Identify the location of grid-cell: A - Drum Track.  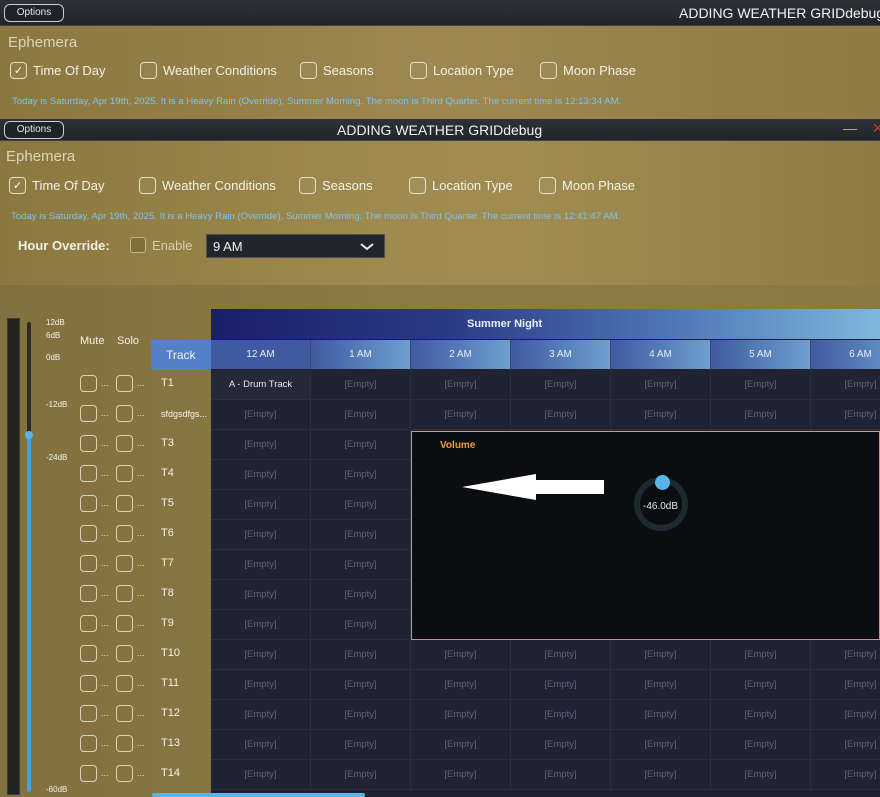
(261, 385).